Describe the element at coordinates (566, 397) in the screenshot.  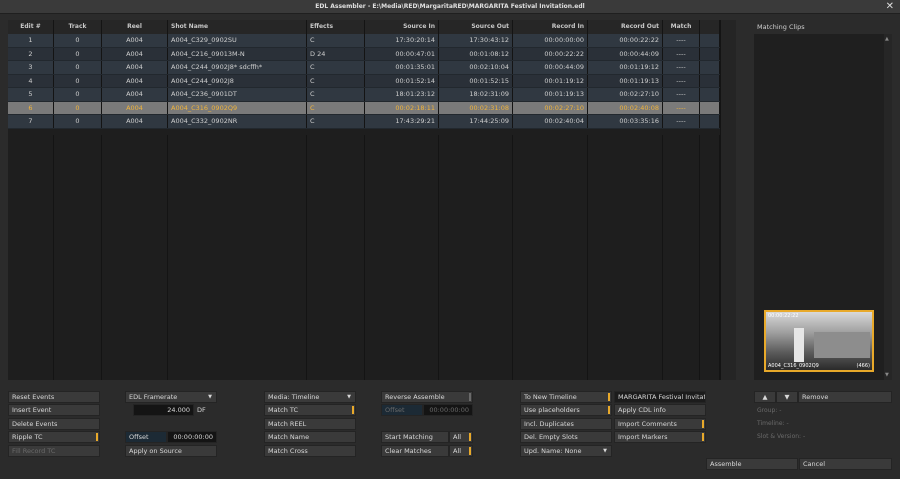
I see `to-new-timeline-toggle: To New Timeline` at that location.